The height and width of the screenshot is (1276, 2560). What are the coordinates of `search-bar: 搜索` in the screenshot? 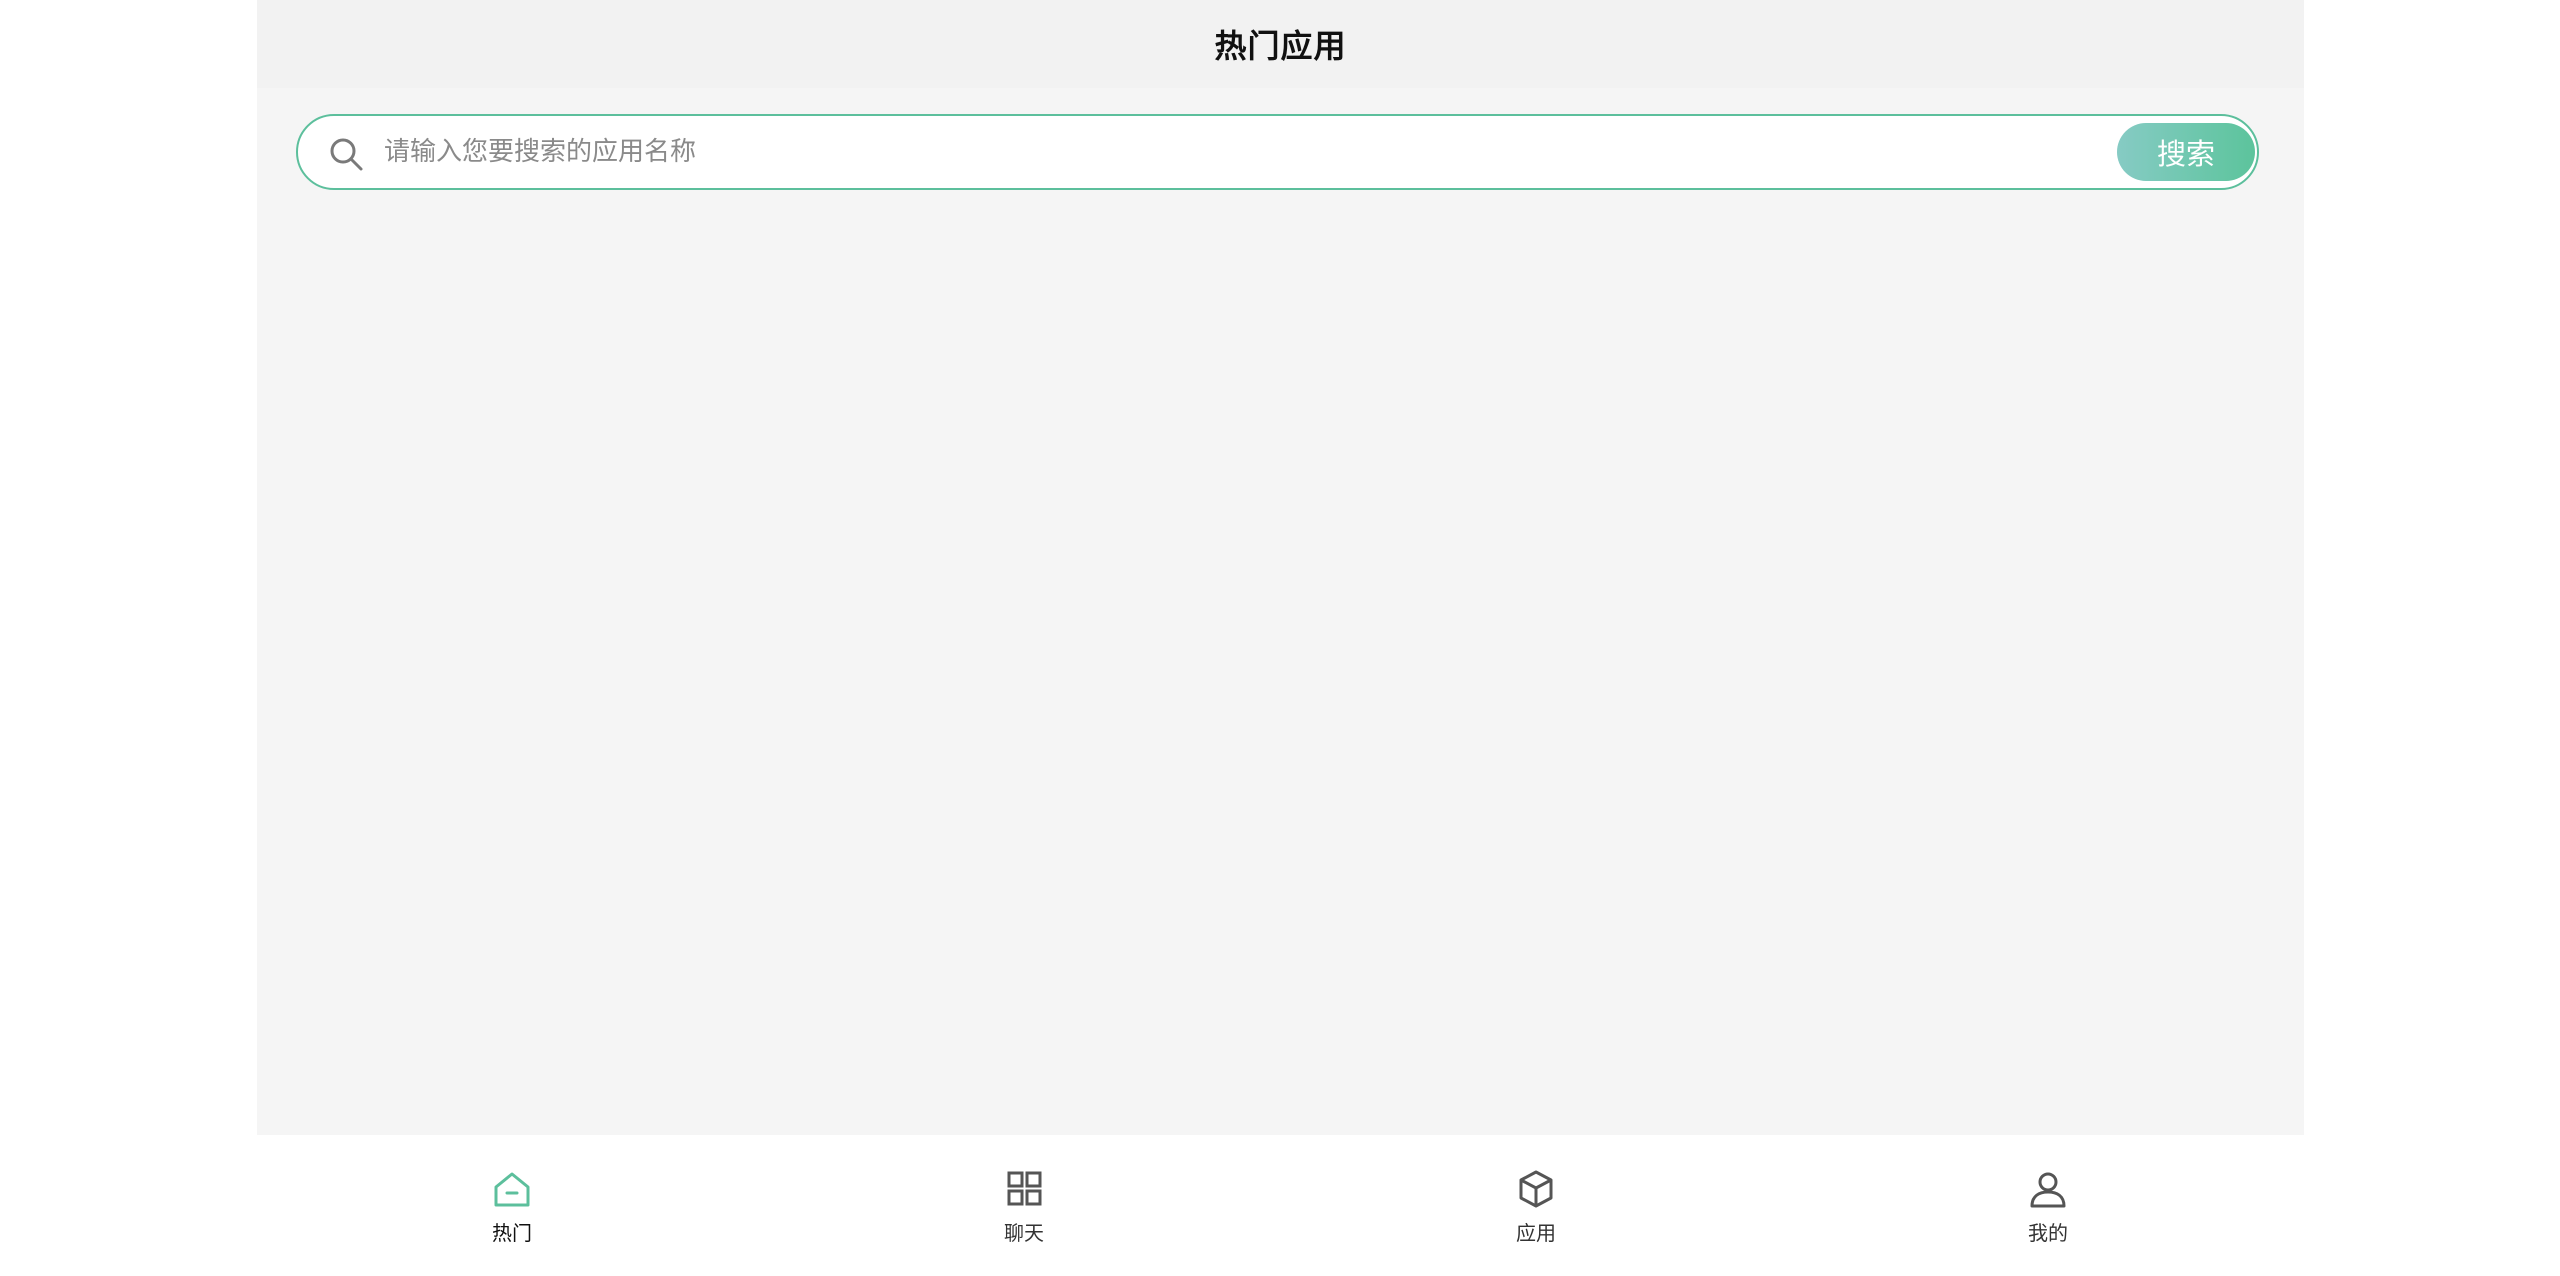 It's located at (1277, 152).